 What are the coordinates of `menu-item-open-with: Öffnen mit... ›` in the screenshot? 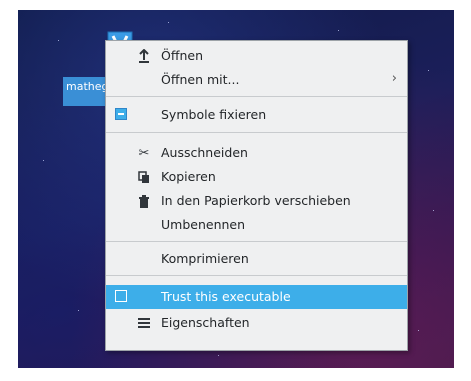 It's located at (256, 80).